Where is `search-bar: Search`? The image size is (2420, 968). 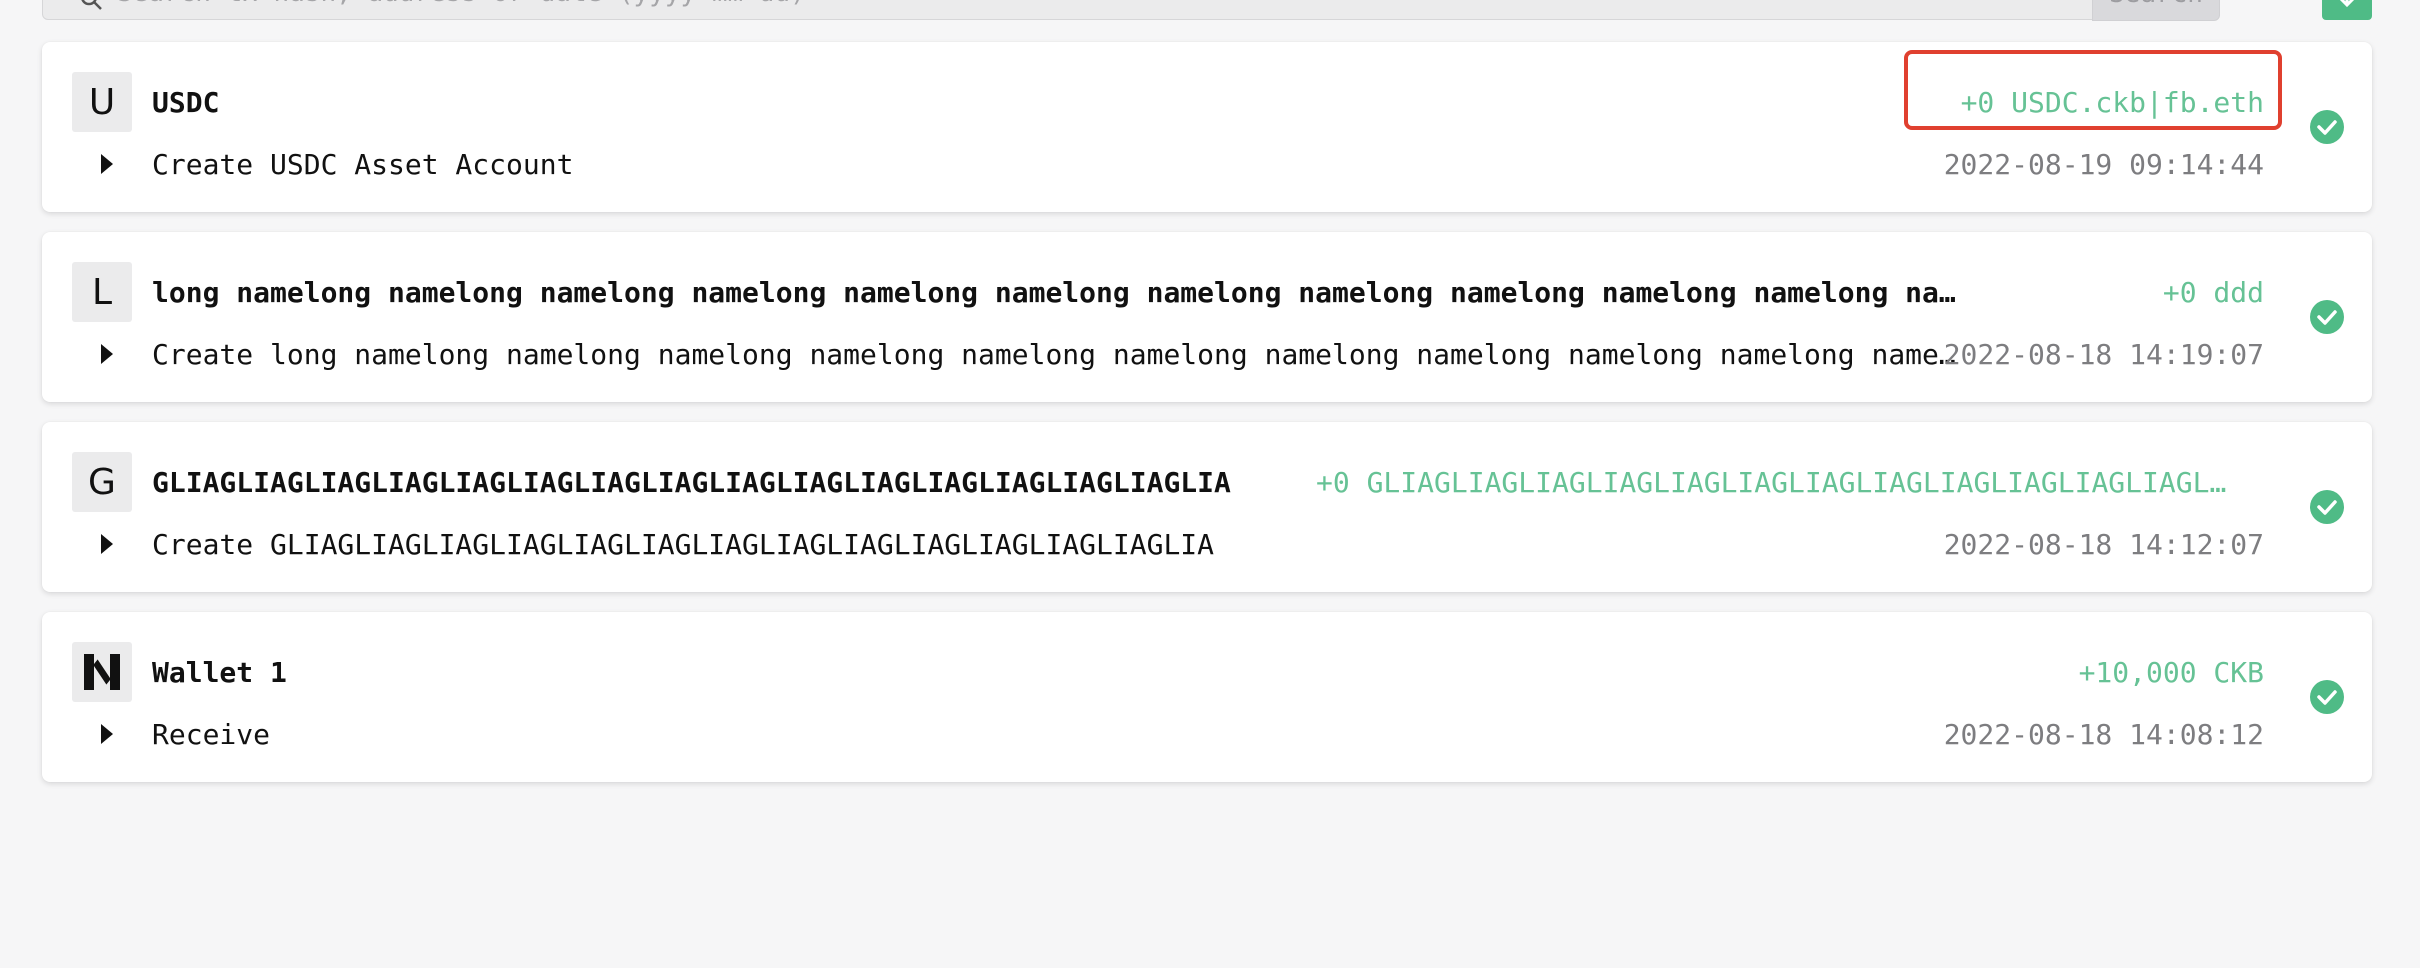 search-bar: Search is located at coordinates (1131, 10).